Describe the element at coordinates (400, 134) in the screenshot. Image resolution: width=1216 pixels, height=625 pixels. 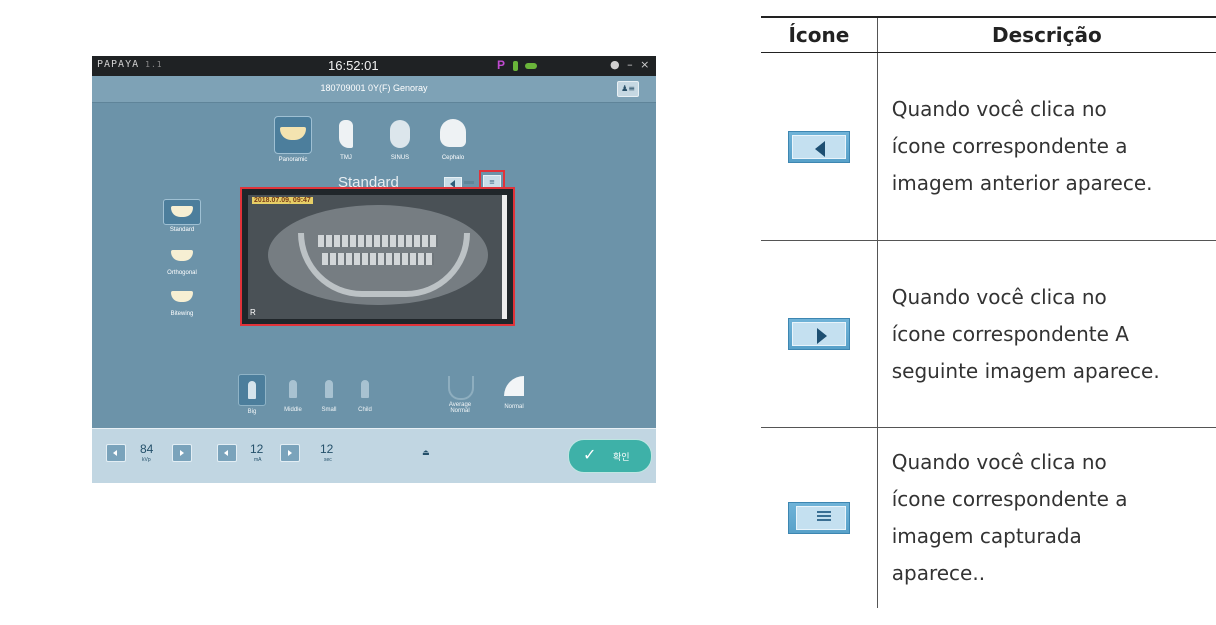
I see `sinus-icon` at that location.